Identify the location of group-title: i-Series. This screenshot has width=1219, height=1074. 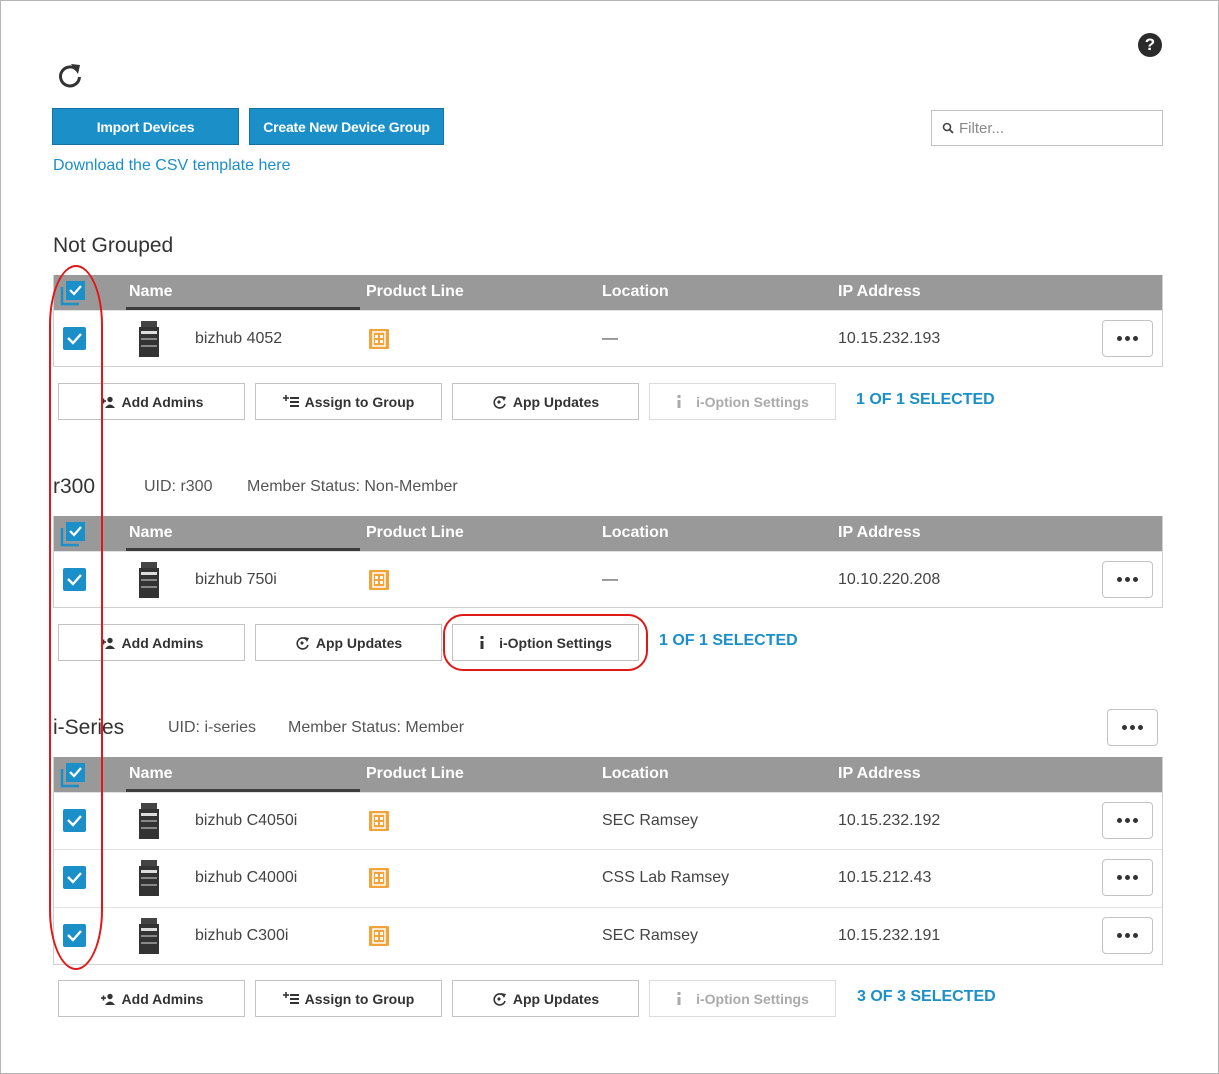
(89, 727).